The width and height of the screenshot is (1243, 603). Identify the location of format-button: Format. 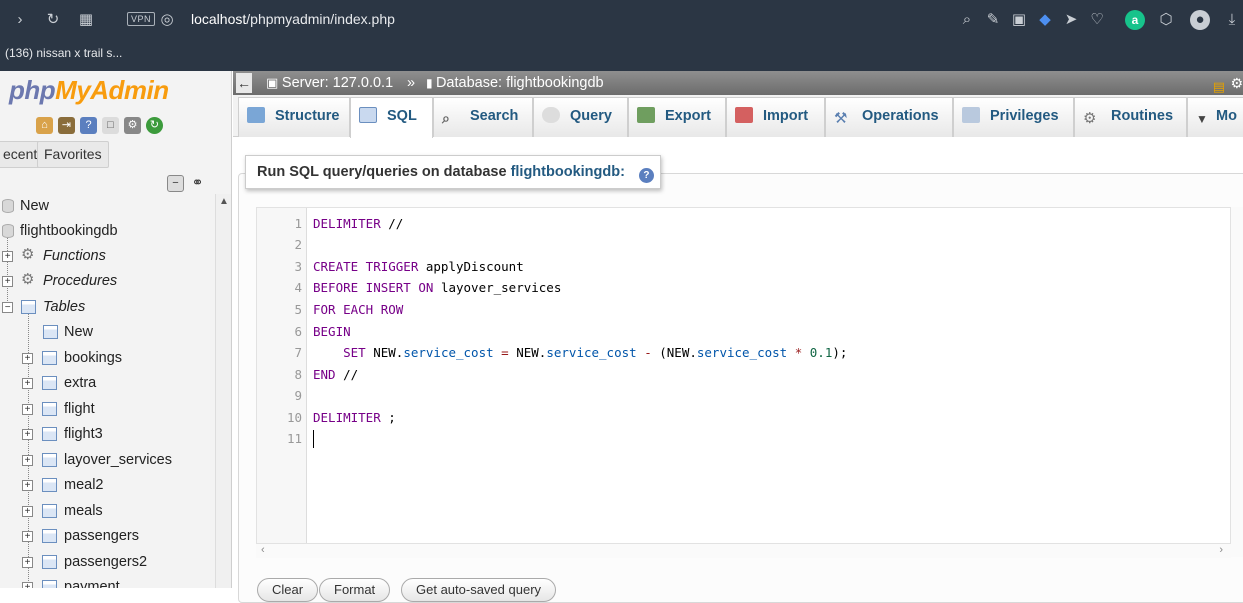
(355, 590).